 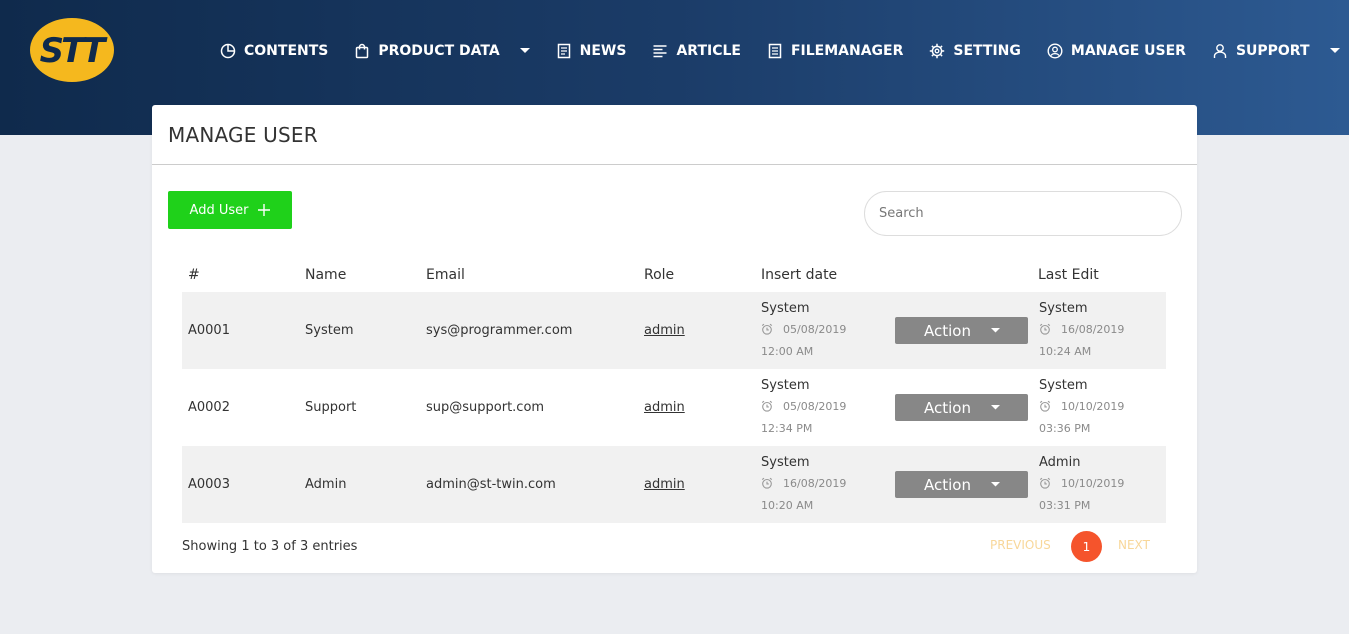 What do you see at coordinates (209, 407) in the screenshot?
I see `user-id: A0002` at bounding box center [209, 407].